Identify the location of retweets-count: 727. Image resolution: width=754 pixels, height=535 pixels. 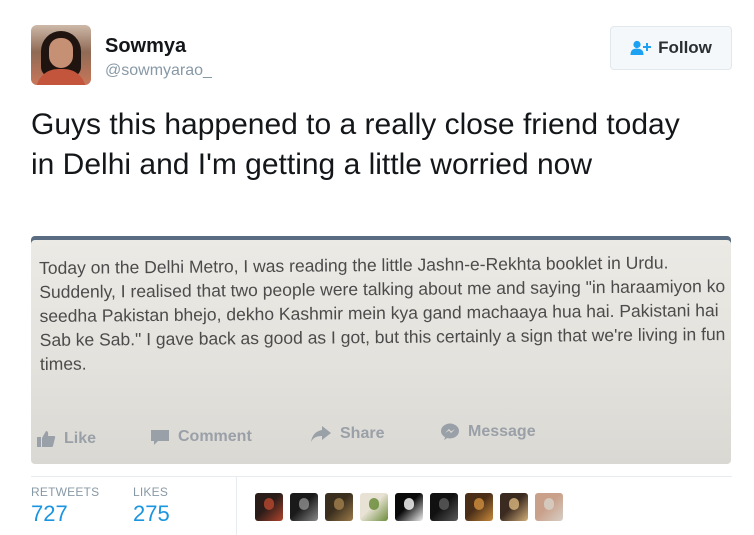
(49, 513).